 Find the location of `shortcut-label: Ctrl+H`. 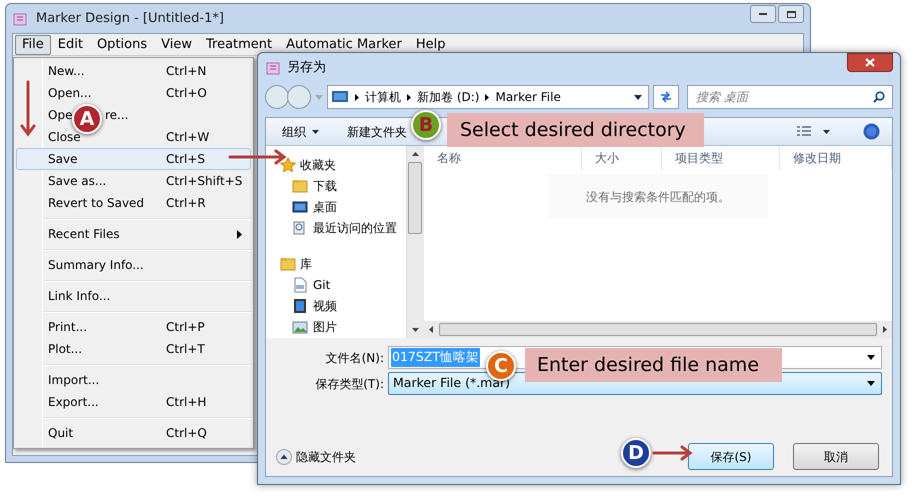

shortcut-label: Ctrl+H is located at coordinates (186, 402).